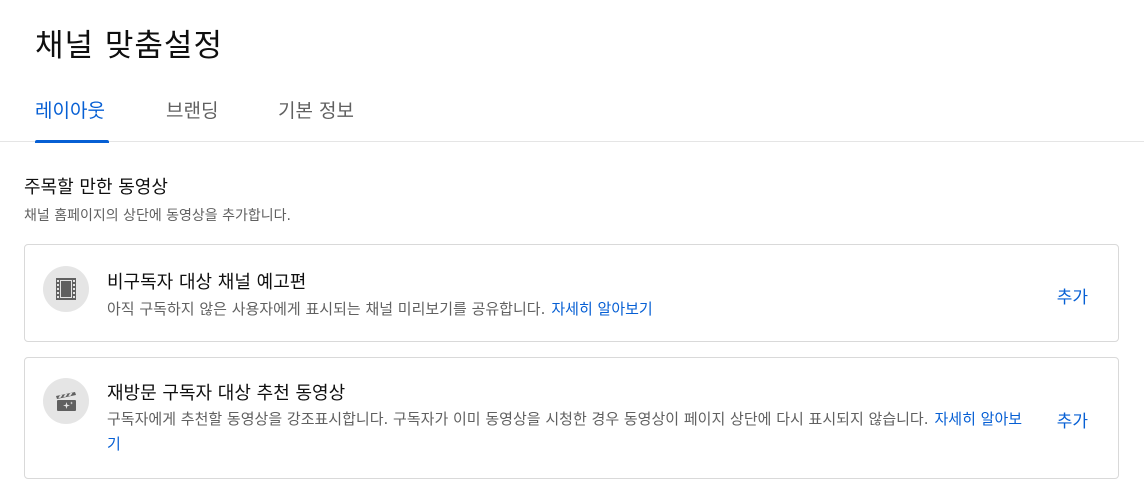 The image size is (1144, 502). Describe the element at coordinates (157, 216) in the screenshot. I see `section-description: 채널 홈페이지의 상단에 동영상을 추가합니다.` at that location.